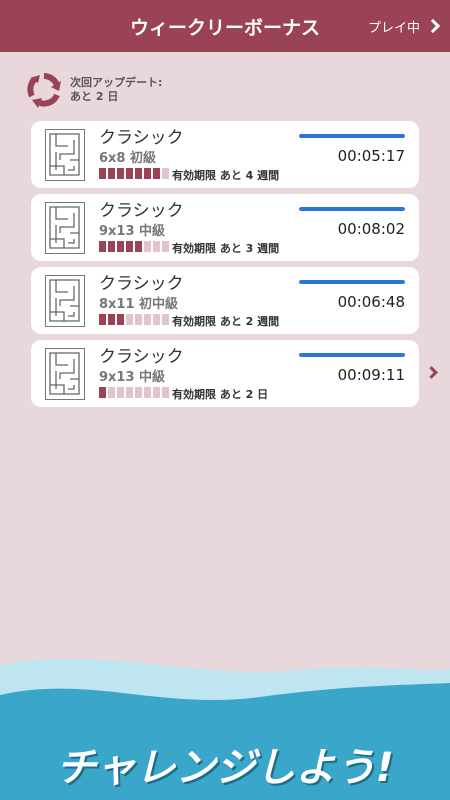 The image size is (450, 800). Describe the element at coordinates (226, 175) in the screenshot. I see `expiry-label: 有効期限 あと 4 週間` at that location.